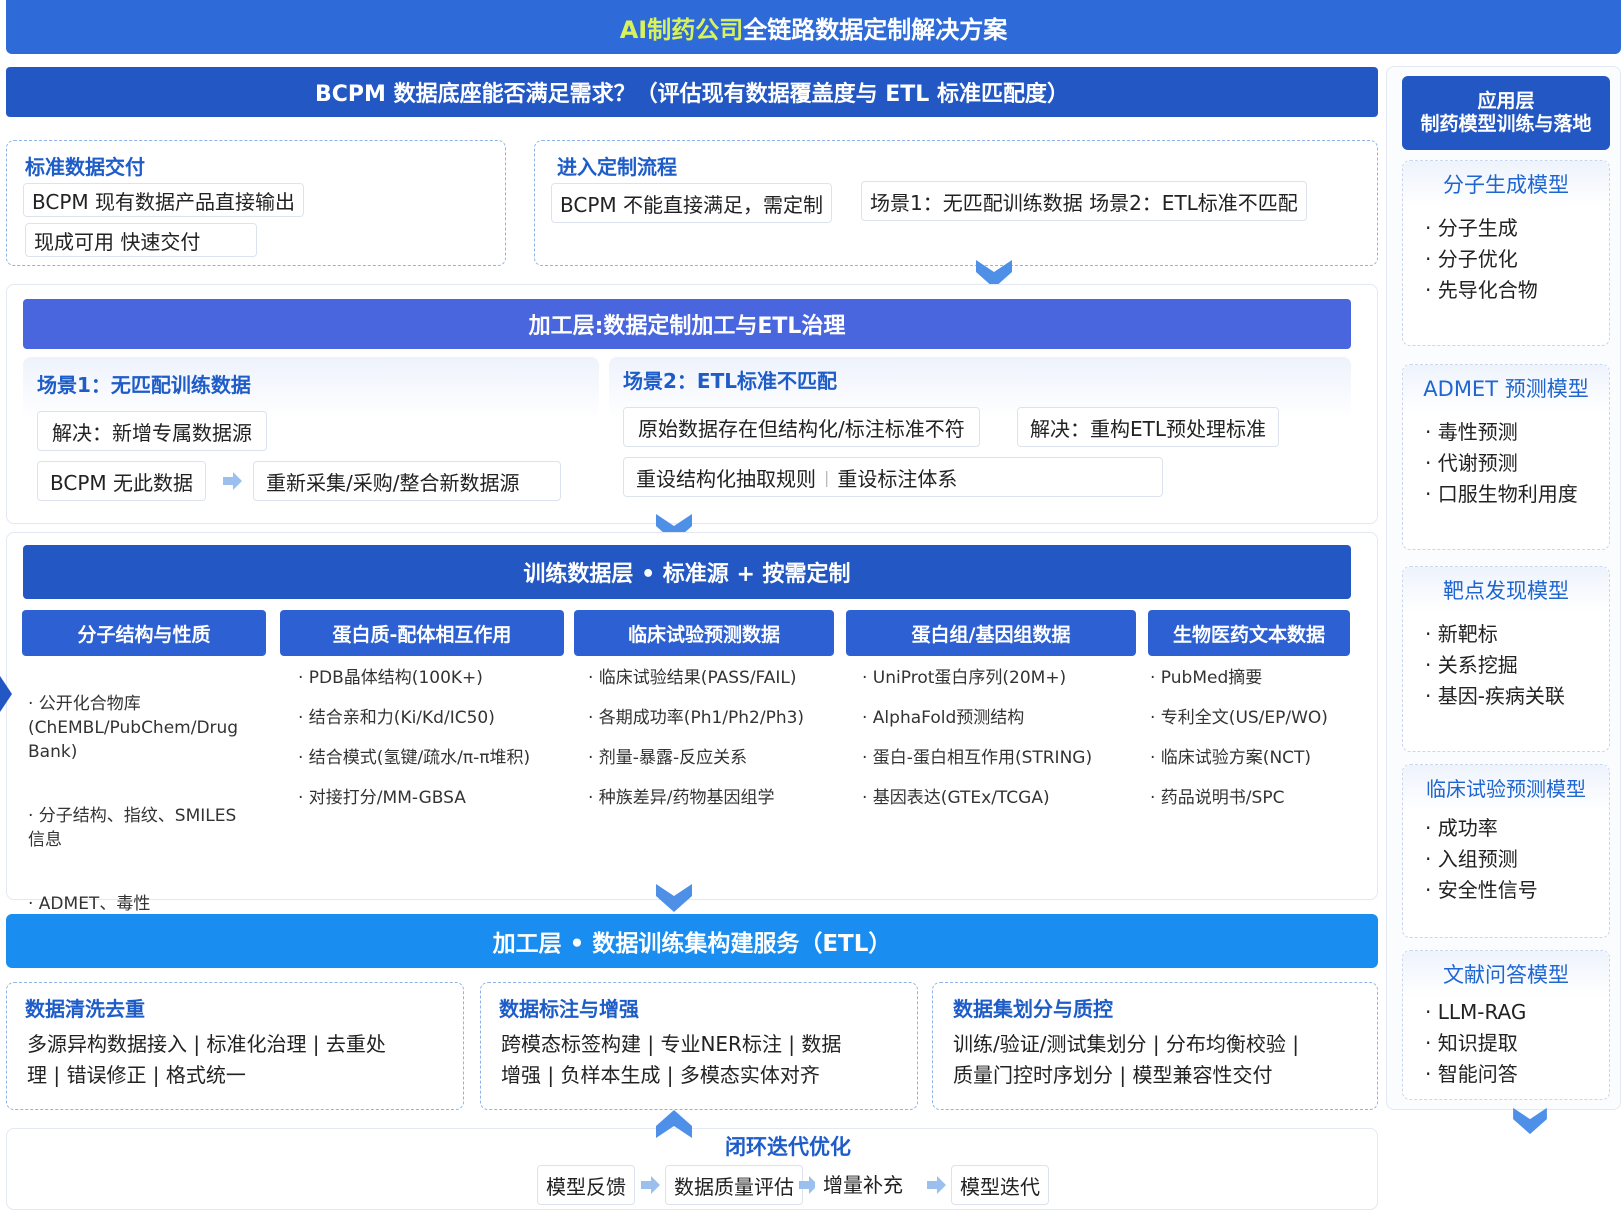  Describe the element at coordinates (1481, 290) in the screenshot. I see `app-card-item: · 先导化合物` at that location.